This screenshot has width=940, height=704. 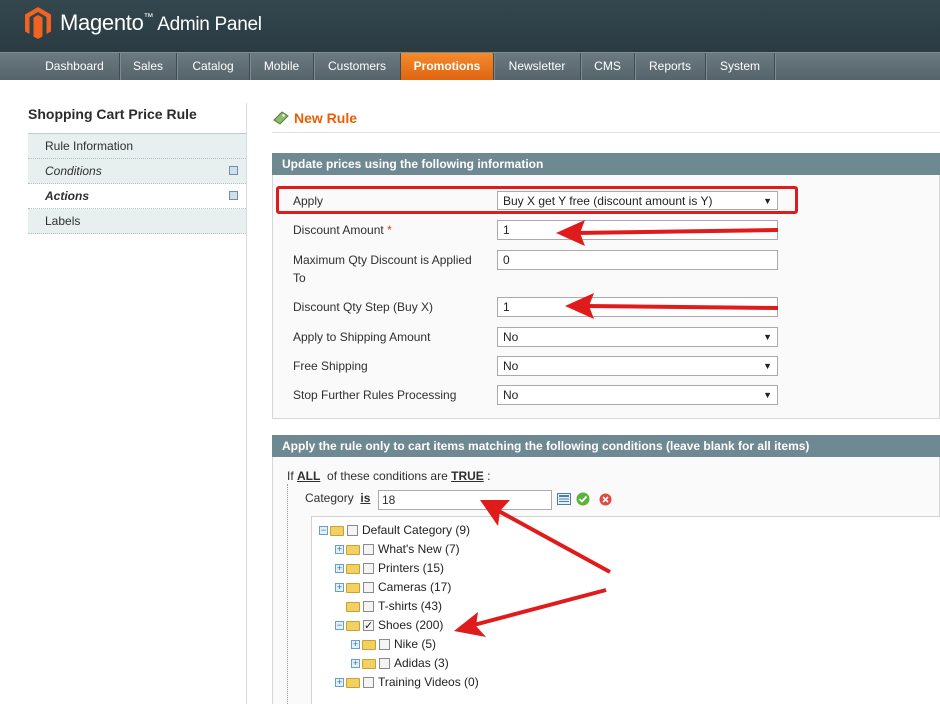 I want to click on annotation-arrow-discount, so click(x=667, y=233).